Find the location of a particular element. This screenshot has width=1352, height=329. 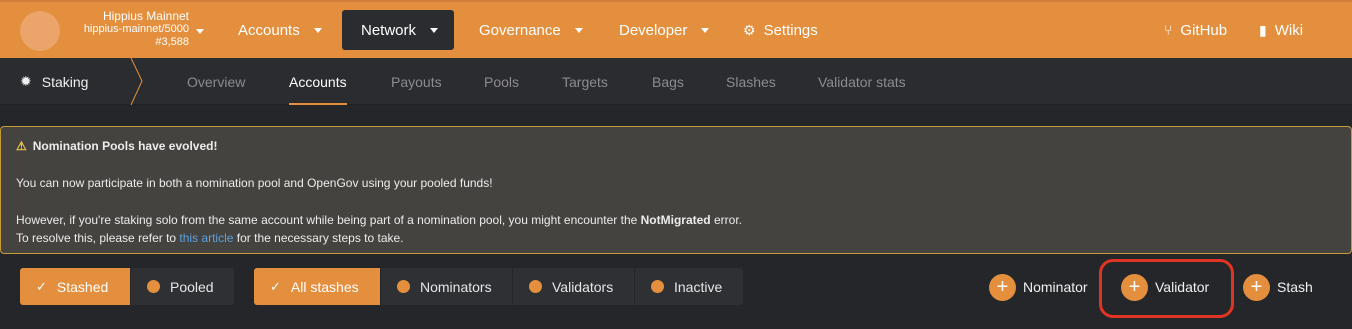

filter-inactive: Inactive is located at coordinates (689, 286).